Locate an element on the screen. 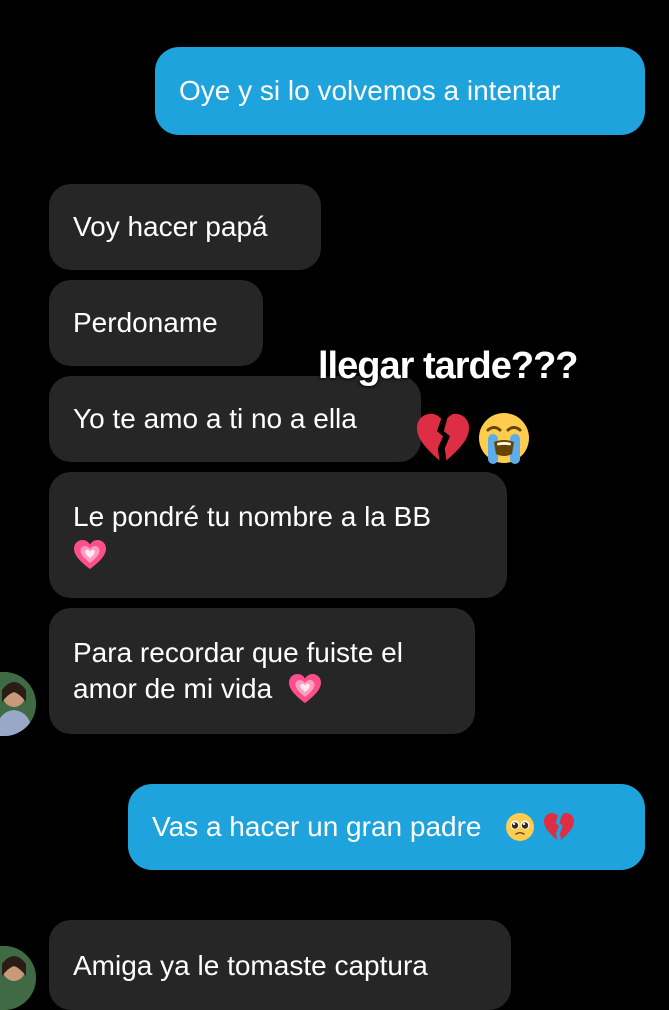 Image resolution: width=669 pixels, height=1010 pixels. message-text: Vas a hacer un gran padre is located at coordinates (317, 826).